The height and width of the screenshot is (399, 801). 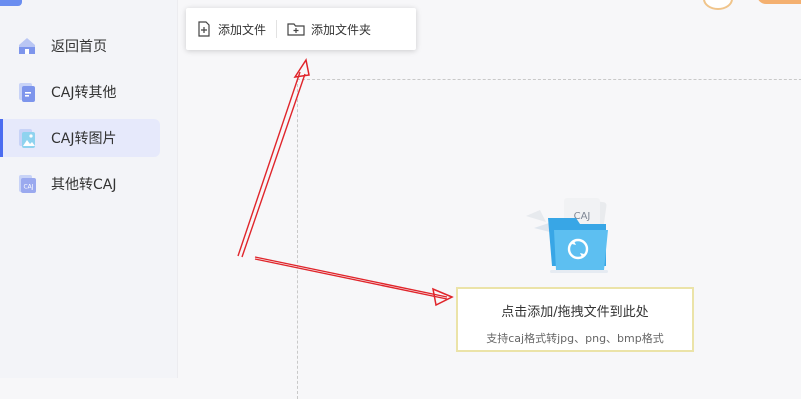 What do you see at coordinates (11, 3) in the screenshot?
I see `app-badge` at bounding box center [11, 3].